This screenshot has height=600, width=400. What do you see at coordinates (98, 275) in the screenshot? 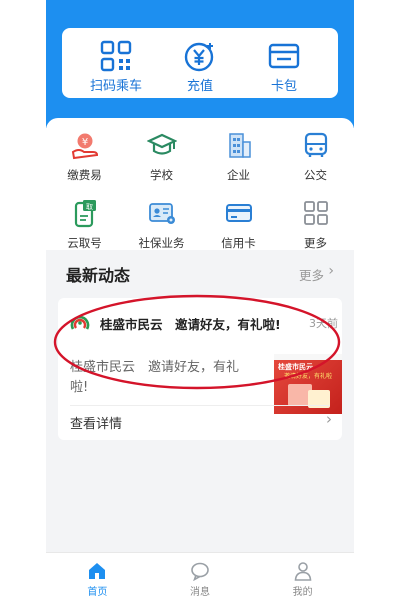
I see `news-section-title: 最新动态` at bounding box center [98, 275].